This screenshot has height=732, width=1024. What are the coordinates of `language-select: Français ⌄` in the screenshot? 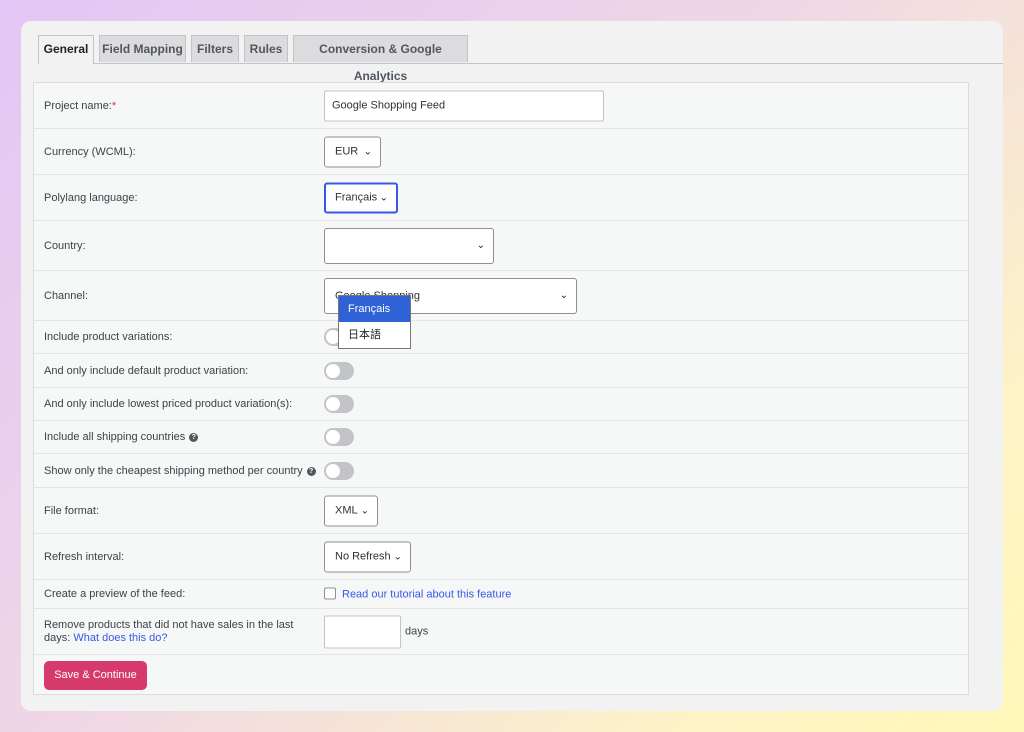 It's located at (361, 197).